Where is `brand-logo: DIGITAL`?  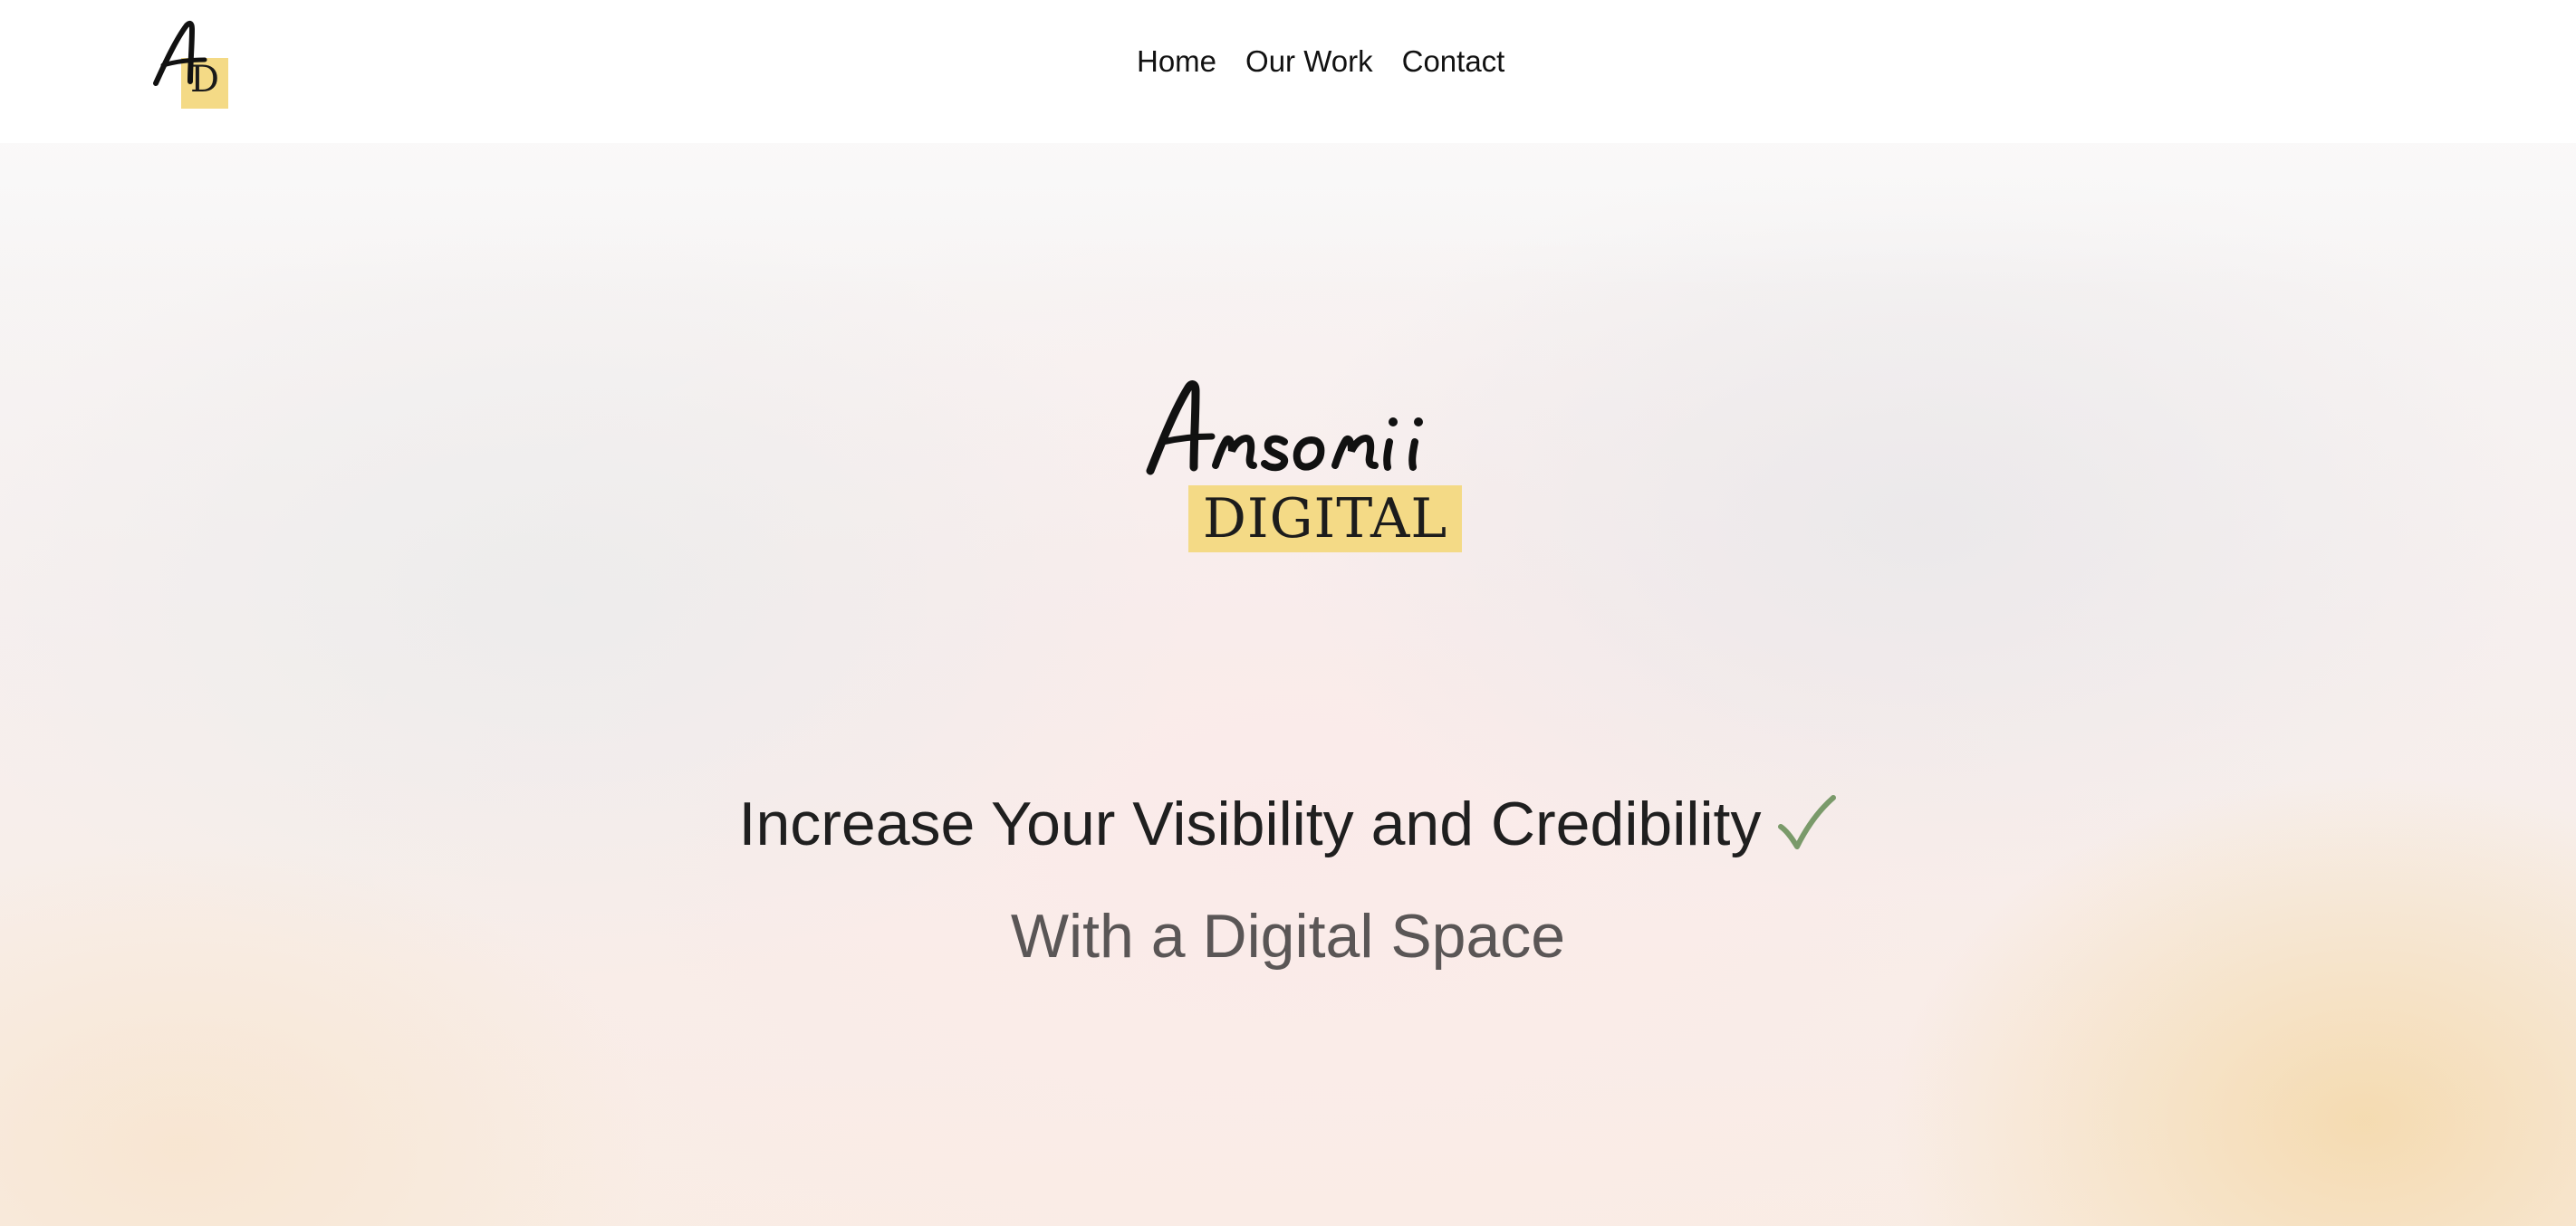
brand-logo: DIGITAL is located at coordinates (1306, 461).